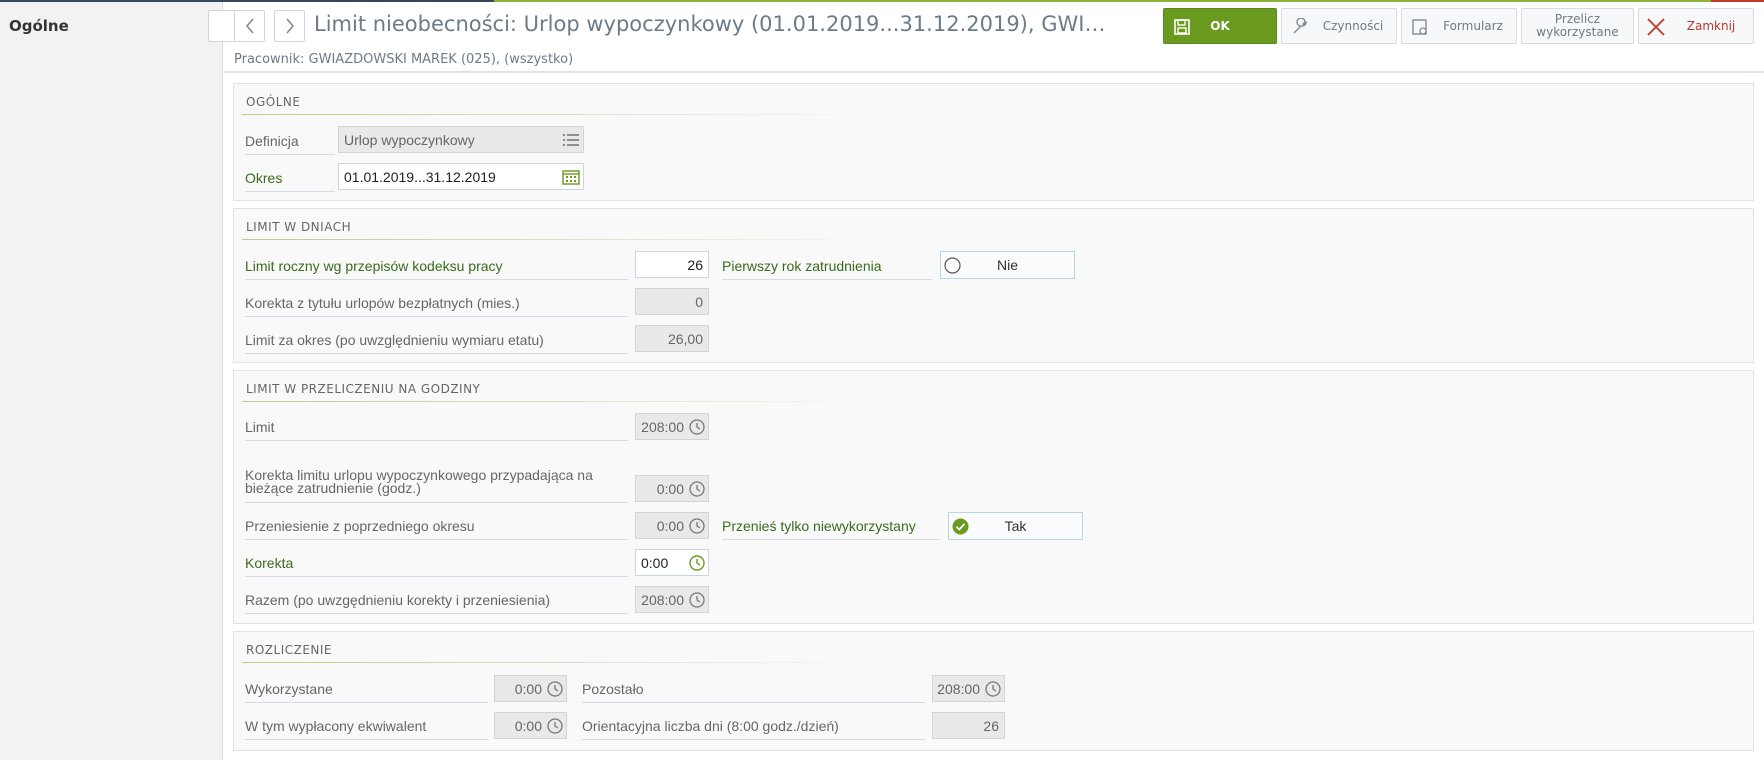 The width and height of the screenshot is (1764, 760). I want to click on list-icon, so click(571, 140).